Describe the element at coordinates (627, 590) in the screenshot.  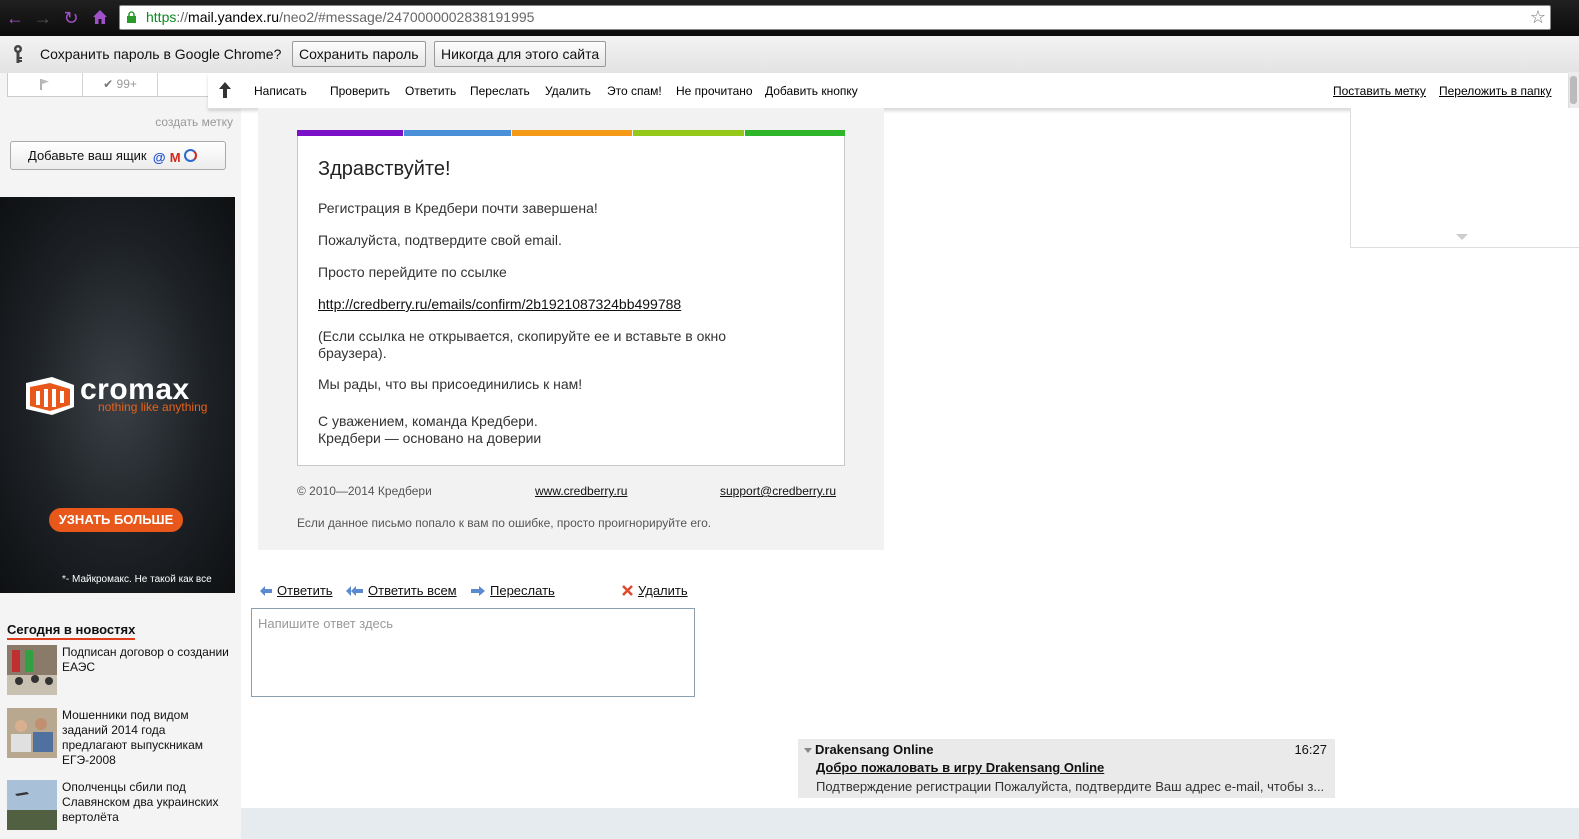
I see `delete-x-icon` at that location.